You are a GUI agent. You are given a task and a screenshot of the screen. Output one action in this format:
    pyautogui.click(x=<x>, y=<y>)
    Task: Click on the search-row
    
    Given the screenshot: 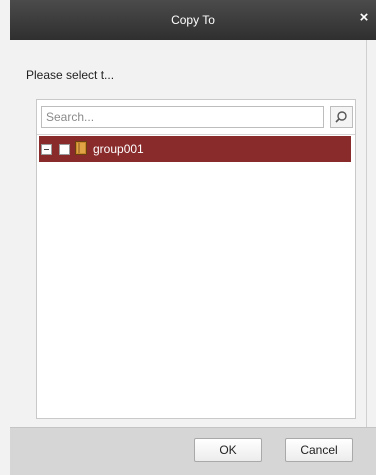 What is the action you would take?
    pyautogui.click(x=197, y=117)
    